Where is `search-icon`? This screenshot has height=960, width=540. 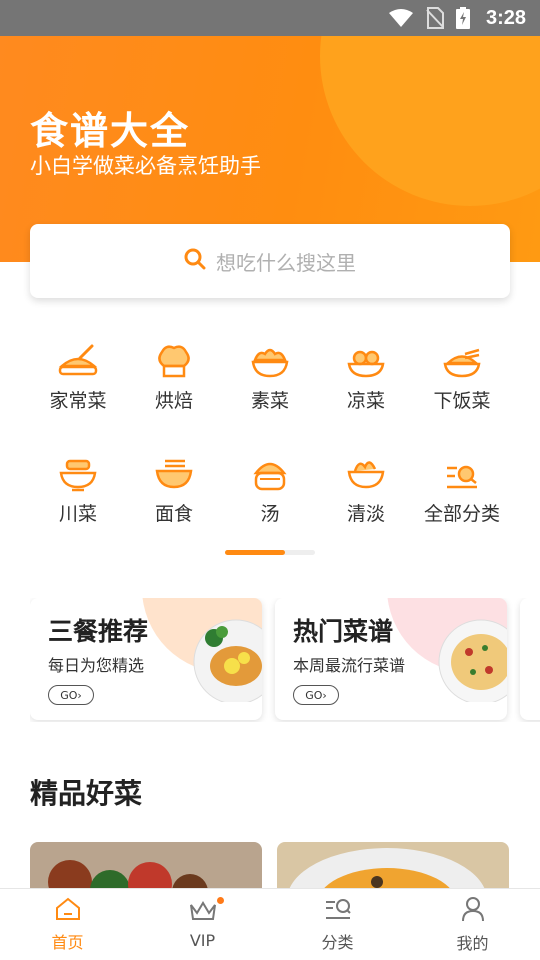
search-icon is located at coordinates (195, 261).